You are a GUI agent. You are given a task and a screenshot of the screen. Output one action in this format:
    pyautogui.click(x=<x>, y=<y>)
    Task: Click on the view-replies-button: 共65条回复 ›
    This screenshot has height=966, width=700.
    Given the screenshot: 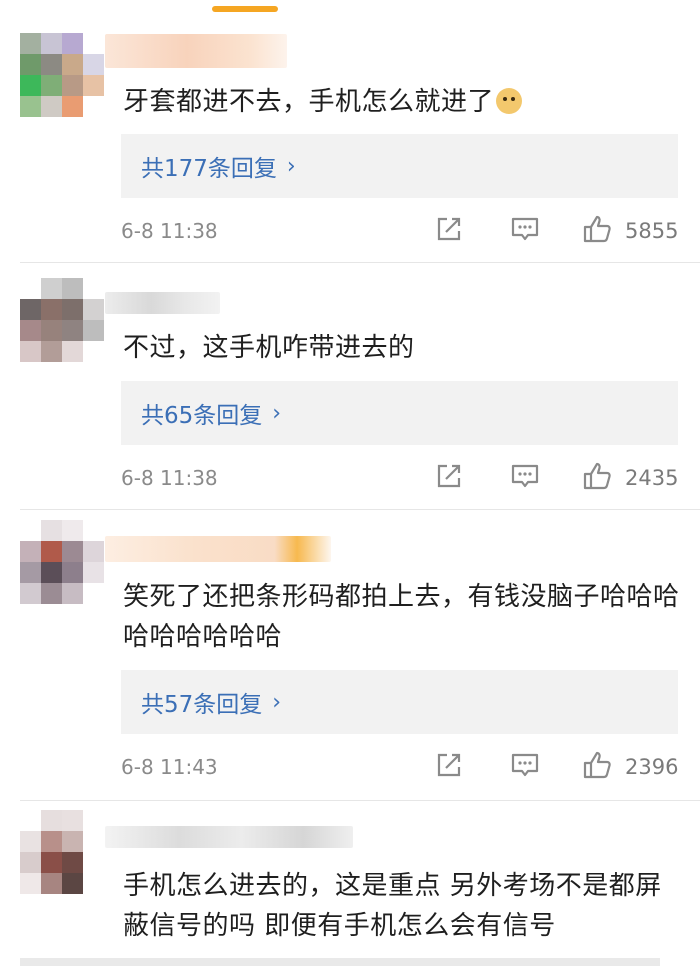 What is the action you would take?
    pyautogui.click(x=399, y=413)
    